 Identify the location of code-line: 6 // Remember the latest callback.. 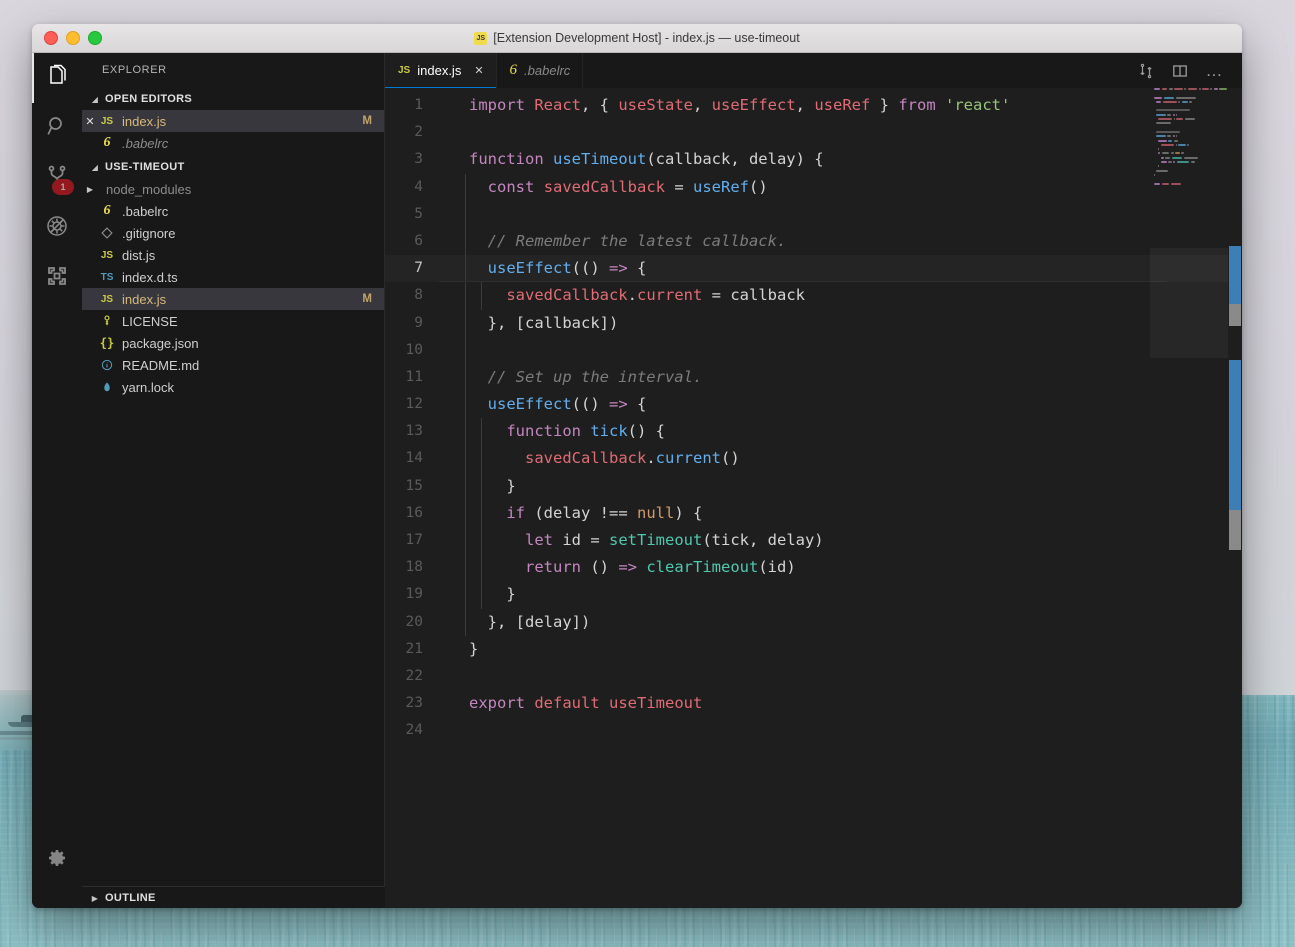
(813, 241).